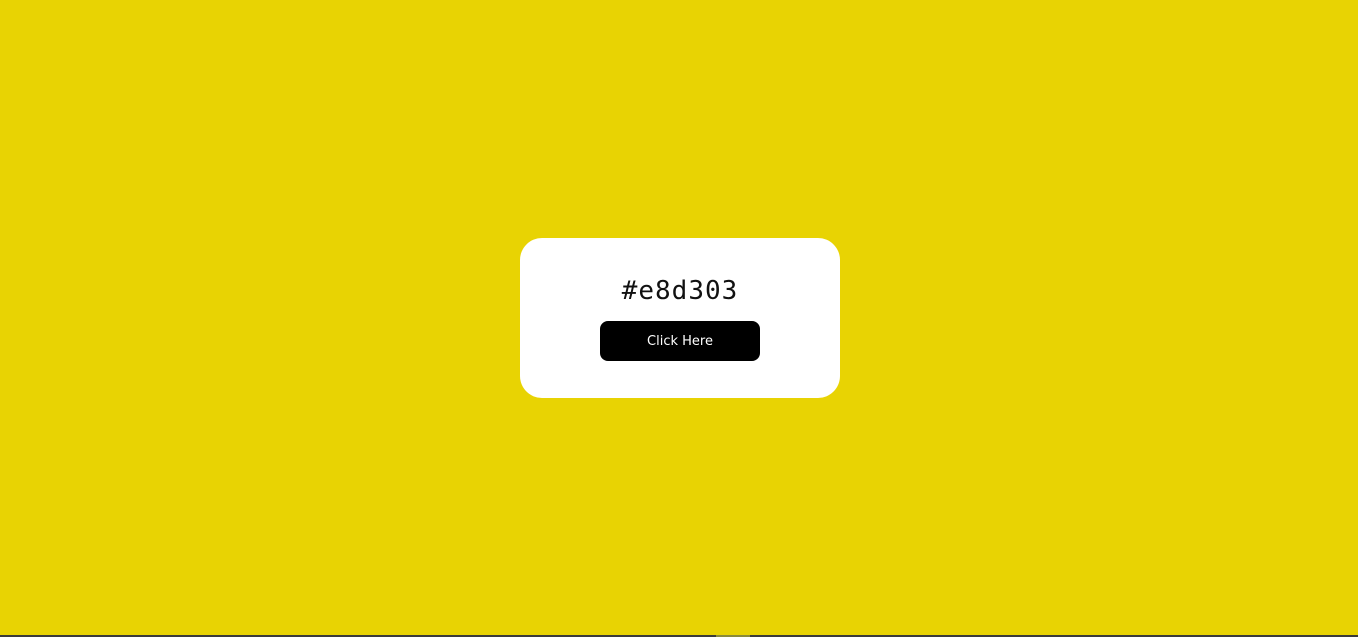  Describe the element at coordinates (680, 291) in the screenshot. I see `color-code-text: #e8d303` at that location.